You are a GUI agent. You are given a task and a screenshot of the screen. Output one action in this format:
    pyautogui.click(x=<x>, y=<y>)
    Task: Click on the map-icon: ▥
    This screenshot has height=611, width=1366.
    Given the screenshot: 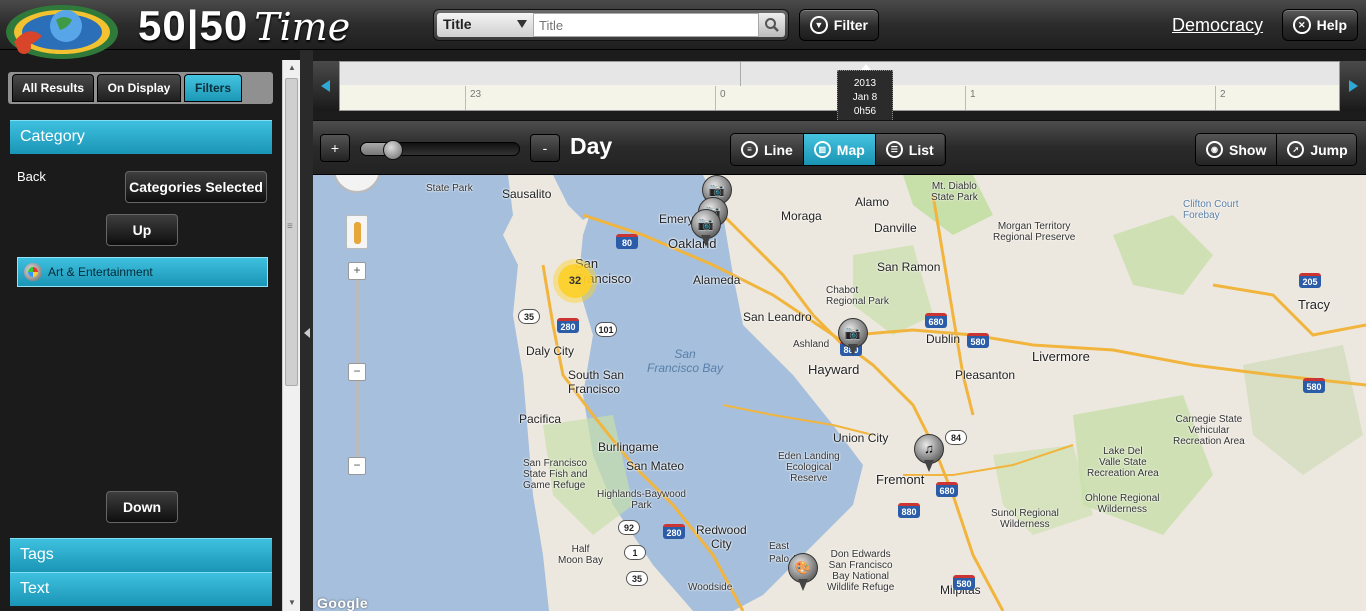 What is the action you would take?
    pyautogui.click(x=822, y=149)
    